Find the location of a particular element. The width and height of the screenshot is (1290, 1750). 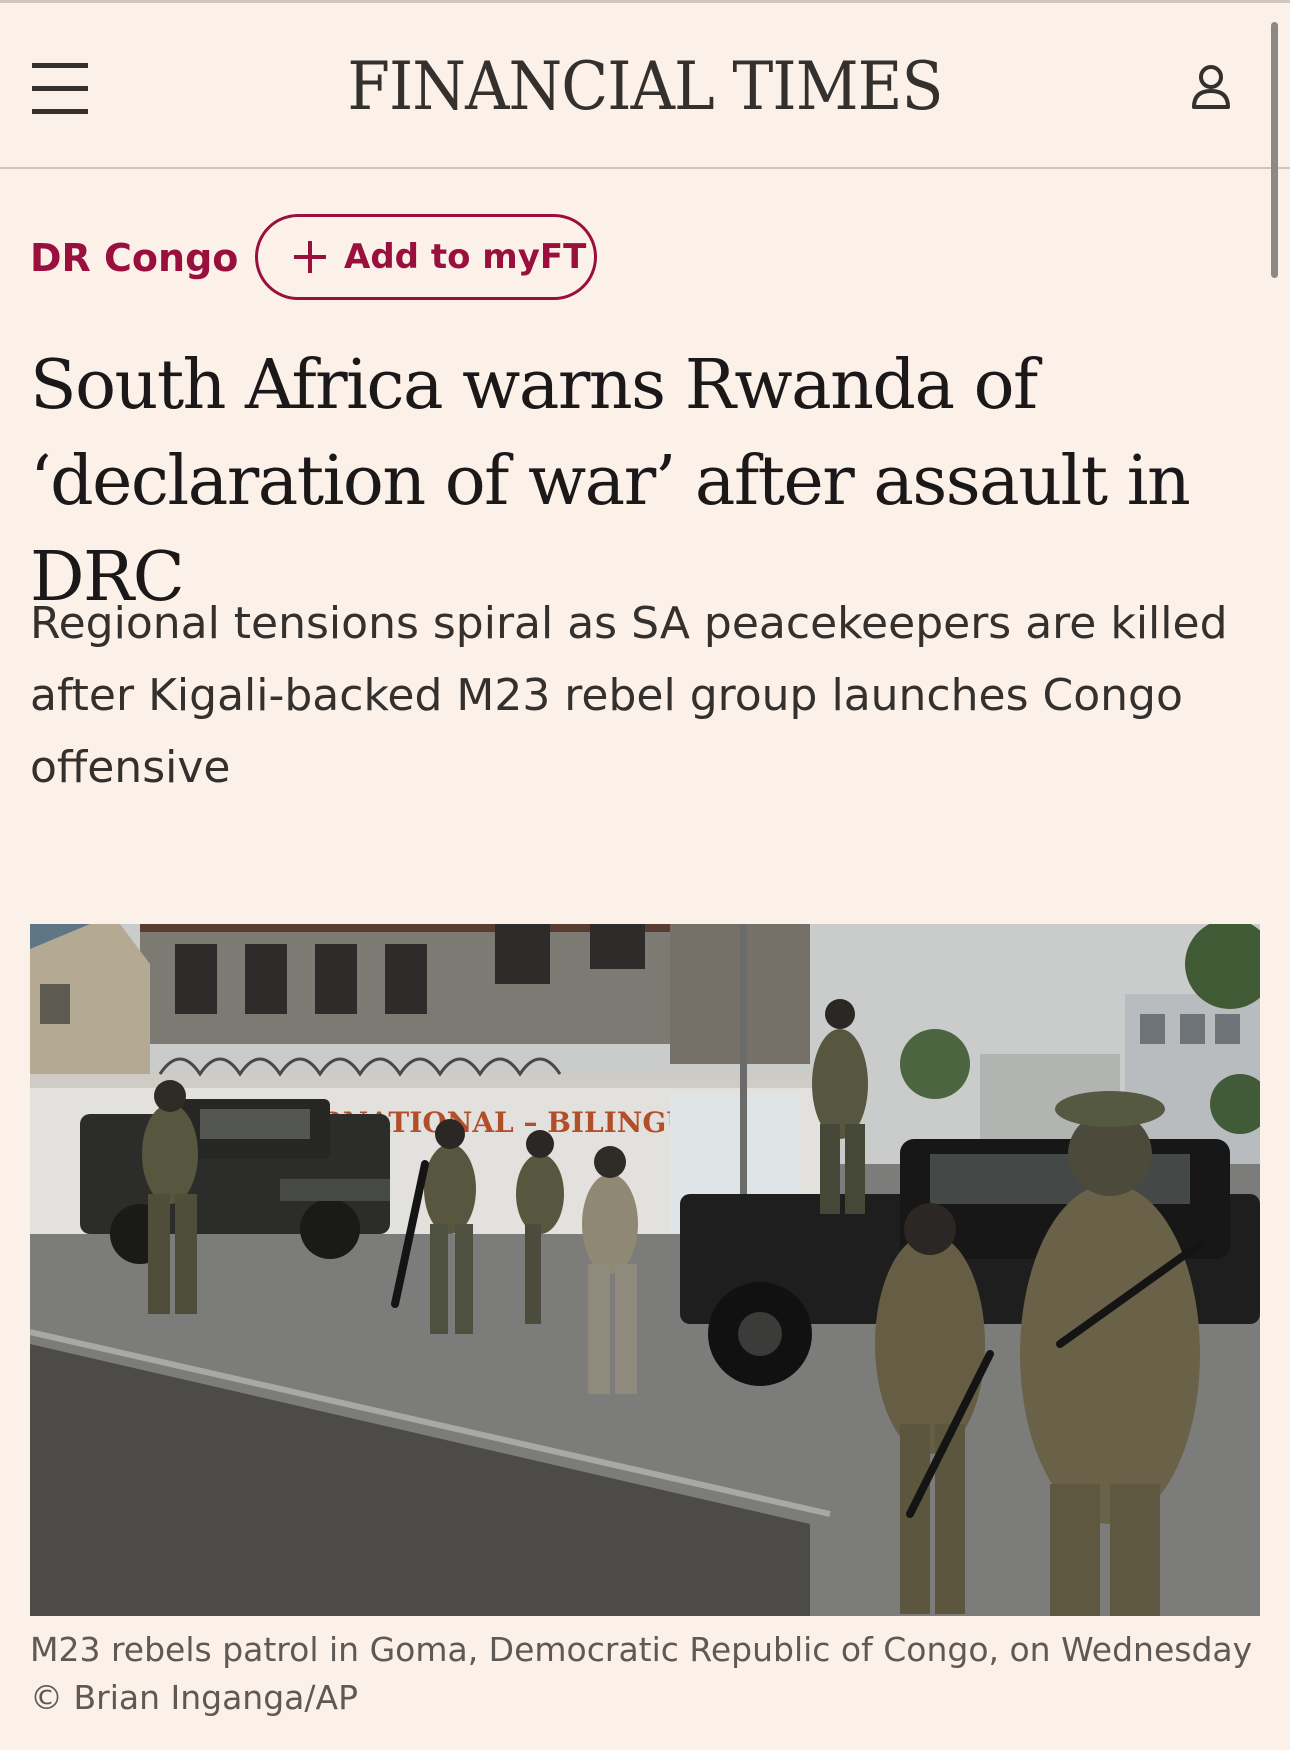

site-header: FINANCIAL TIMES is located at coordinates (645, 86).